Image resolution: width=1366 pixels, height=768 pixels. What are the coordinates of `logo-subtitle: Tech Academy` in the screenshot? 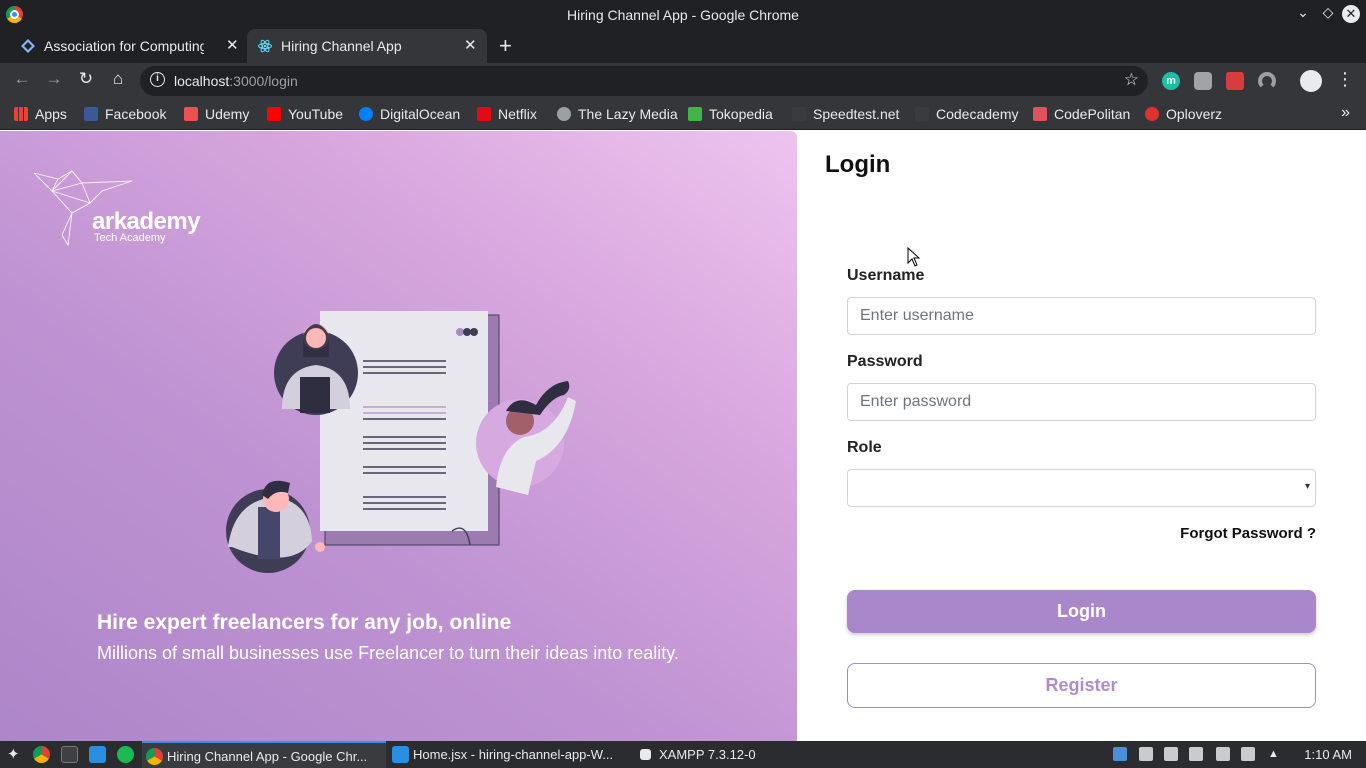 It's located at (130, 238).